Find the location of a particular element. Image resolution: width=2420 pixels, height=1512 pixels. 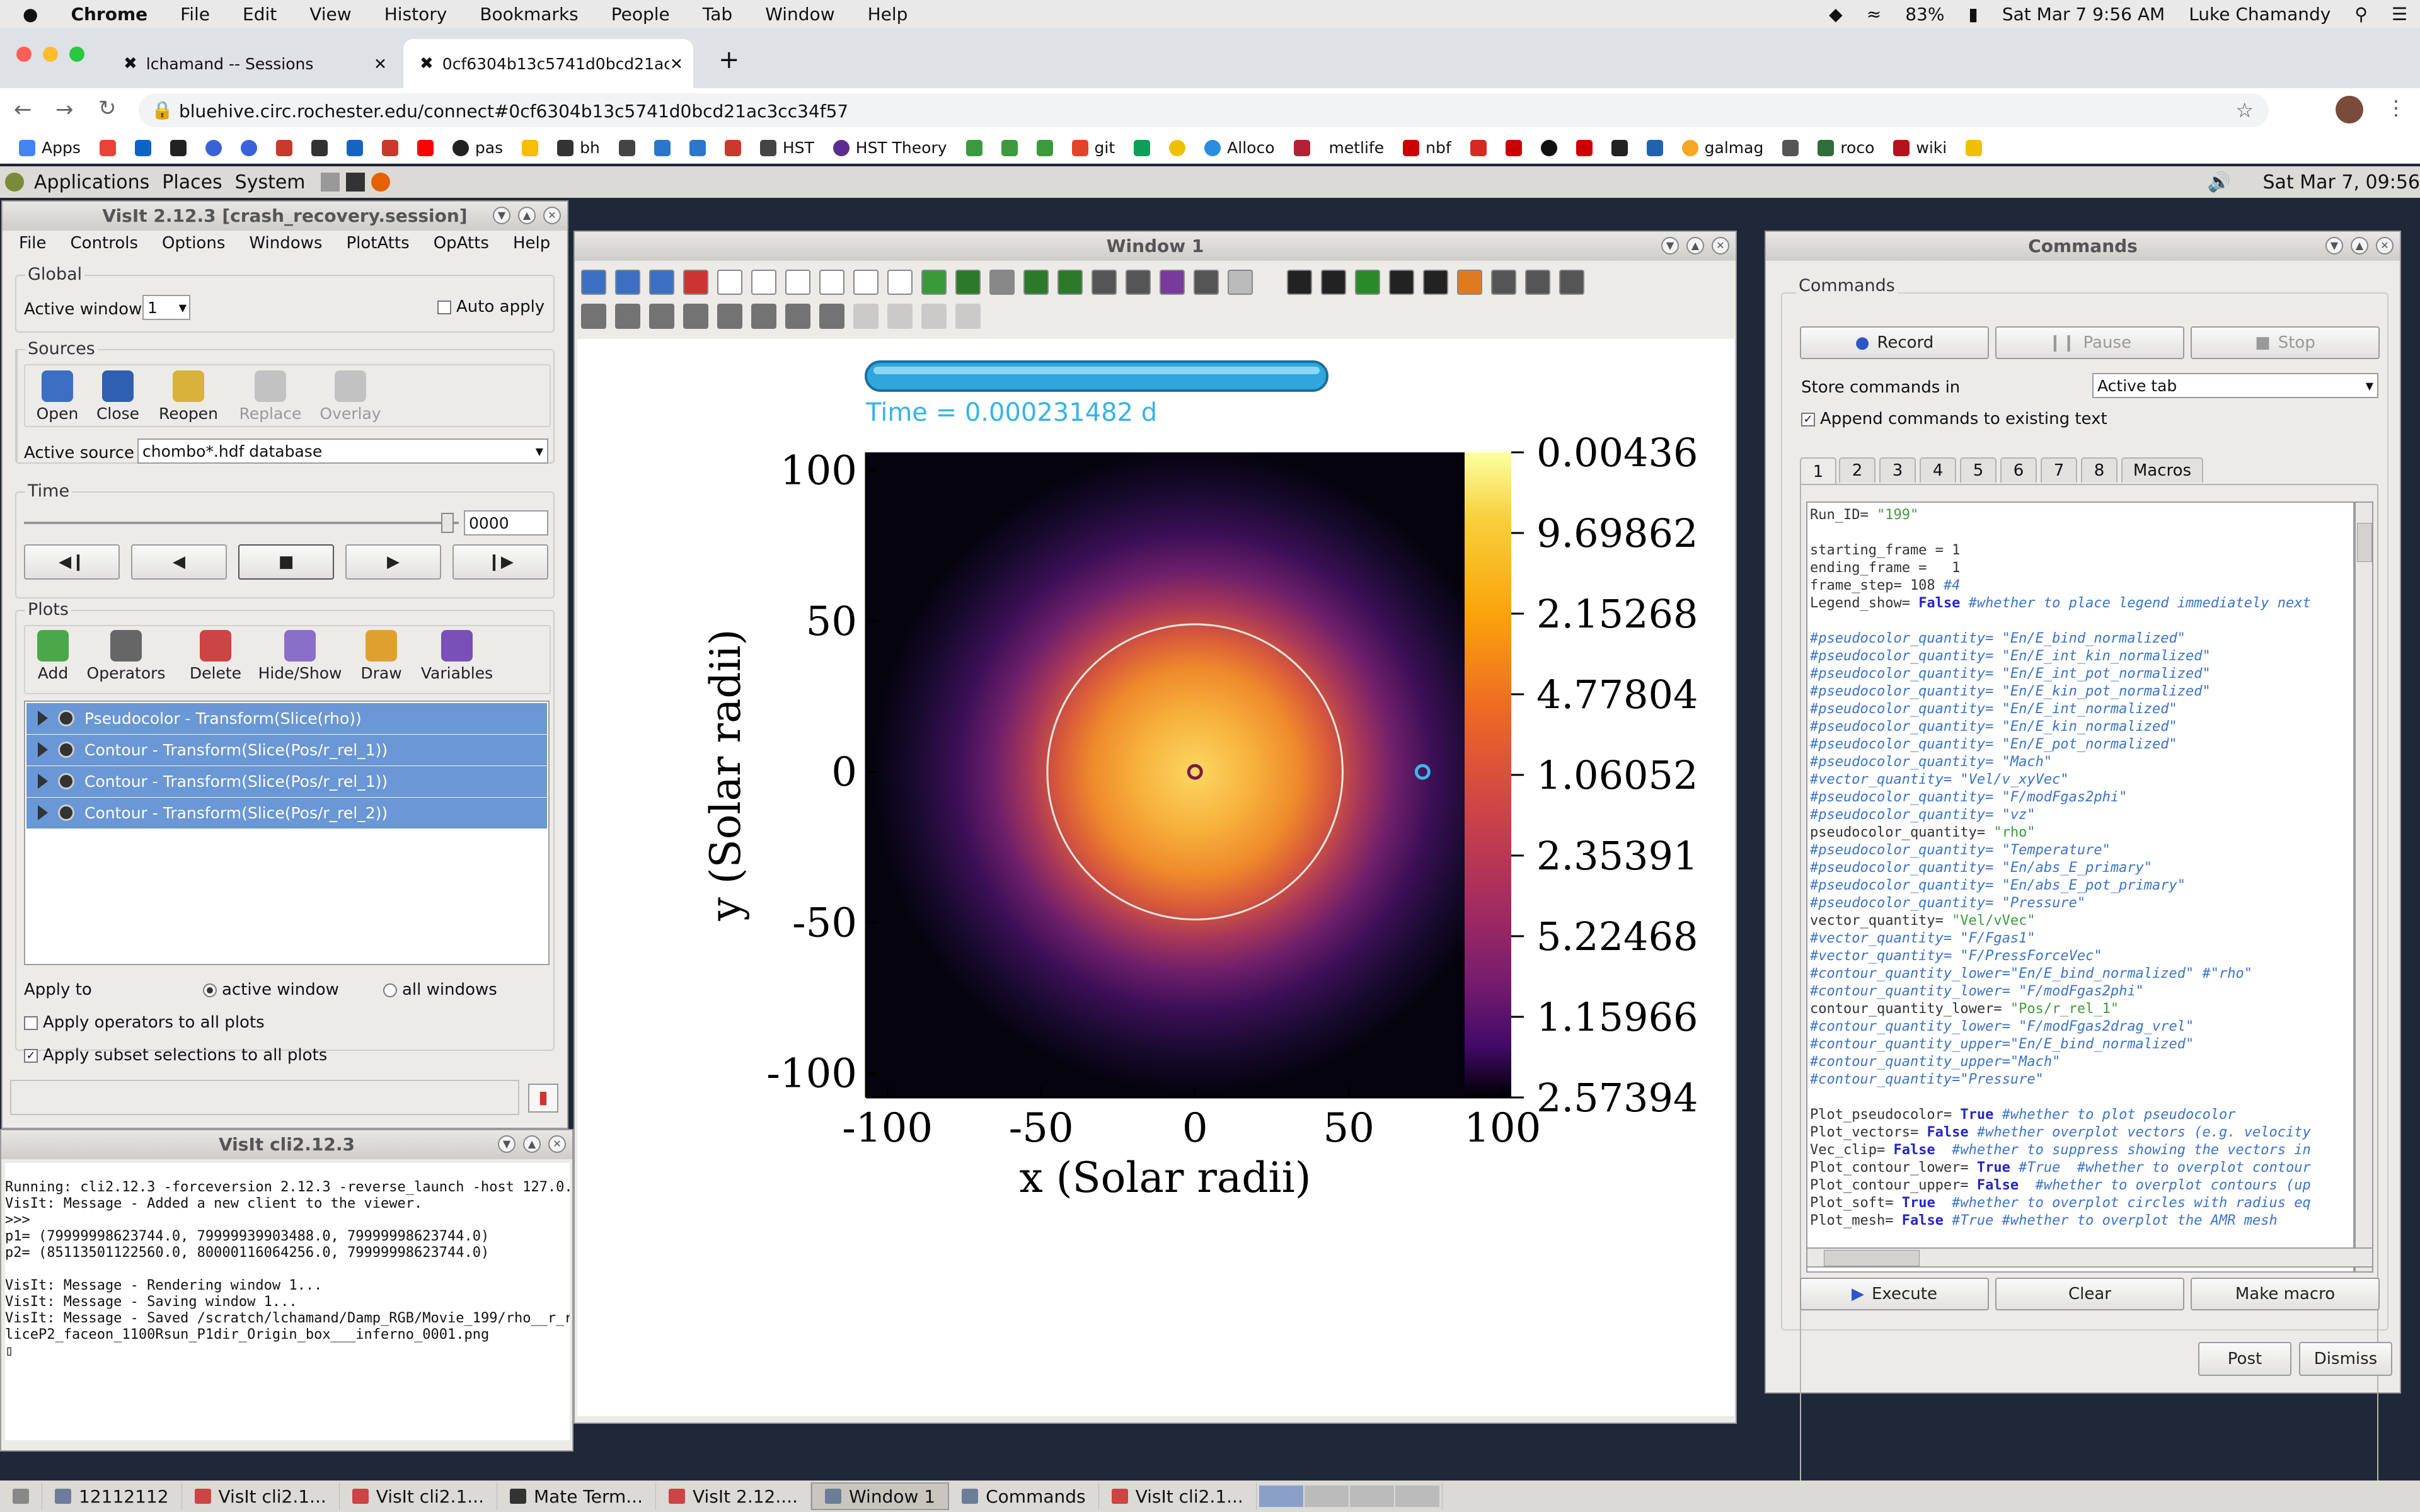

menu-help: Help is located at coordinates (888, 14).